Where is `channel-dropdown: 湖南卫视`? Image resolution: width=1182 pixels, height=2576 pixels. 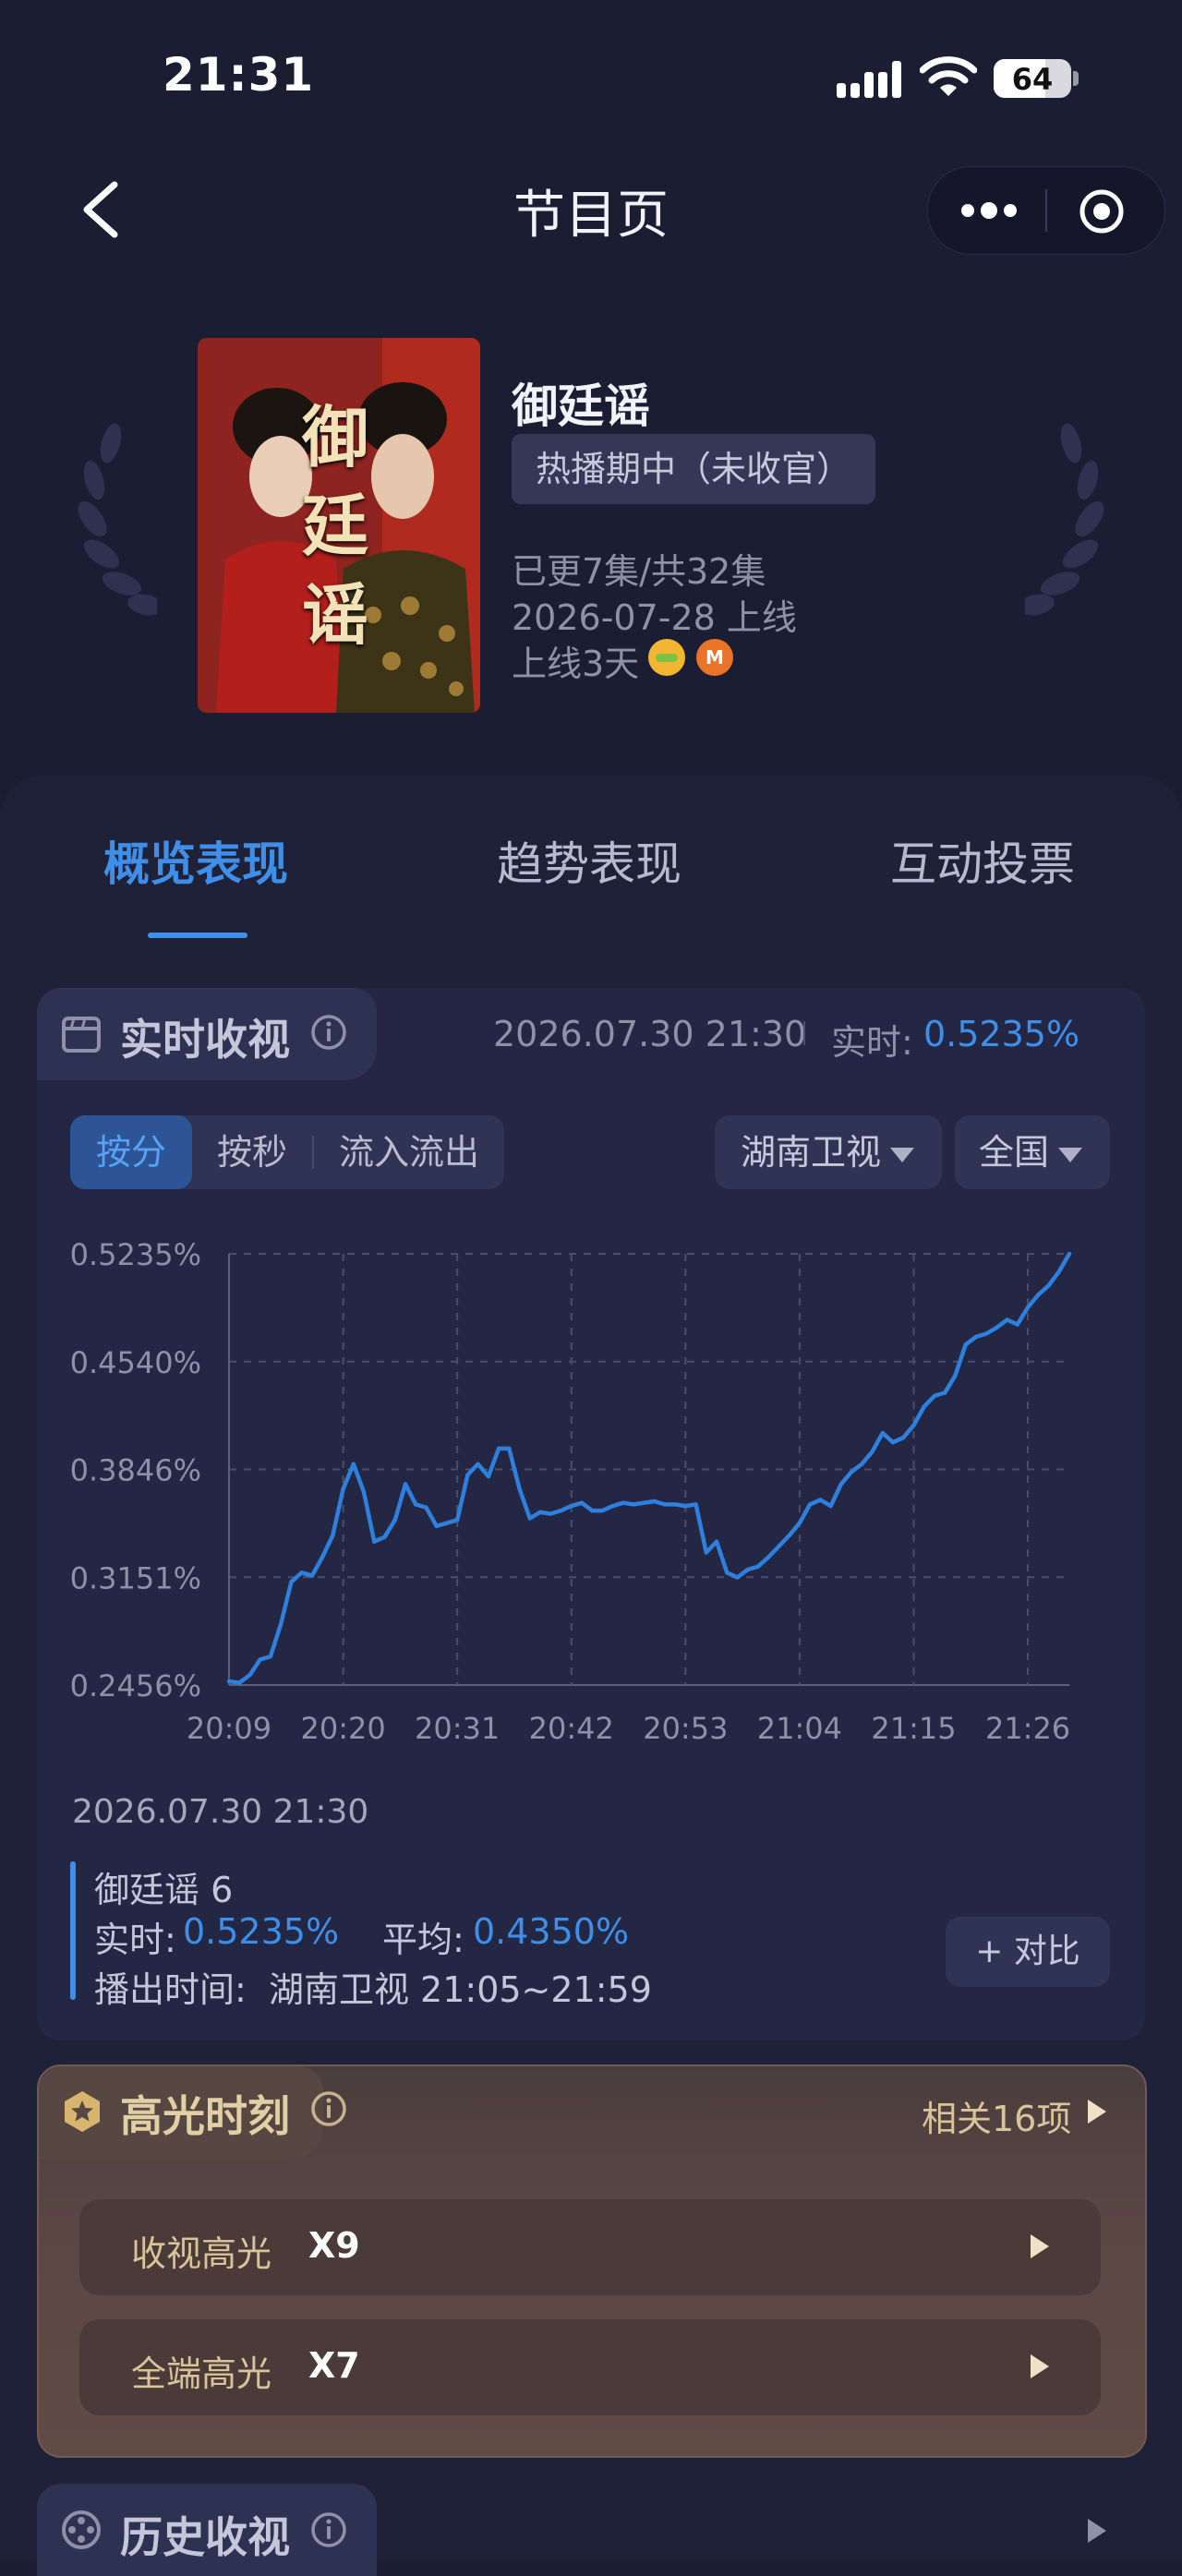 channel-dropdown: 湖南卫视 is located at coordinates (828, 1152).